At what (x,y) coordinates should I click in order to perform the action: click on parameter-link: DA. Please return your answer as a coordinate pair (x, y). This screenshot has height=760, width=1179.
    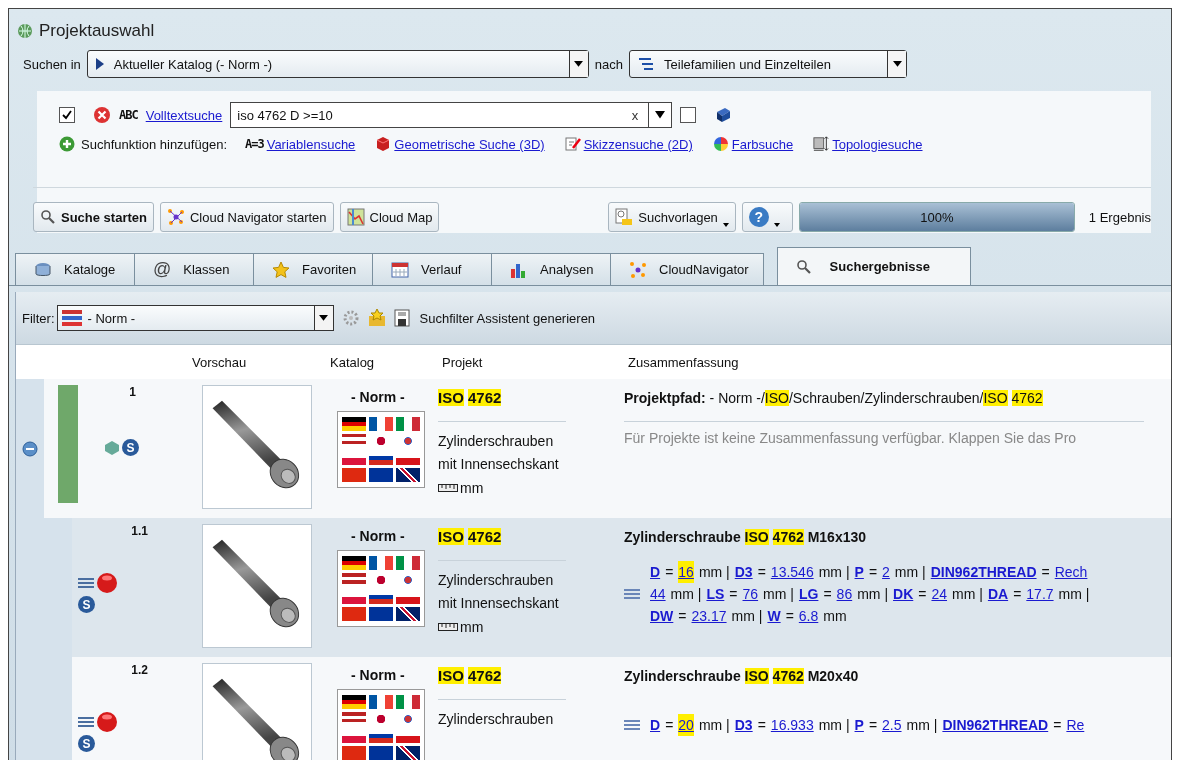
    Looking at the image, I should click on (998, 594).